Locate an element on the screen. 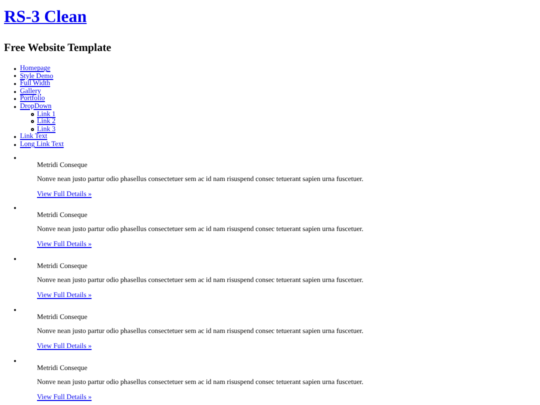 The image size is (540, 405). site-title-link: RS-3 Clean is located at coordinates (45, 17).